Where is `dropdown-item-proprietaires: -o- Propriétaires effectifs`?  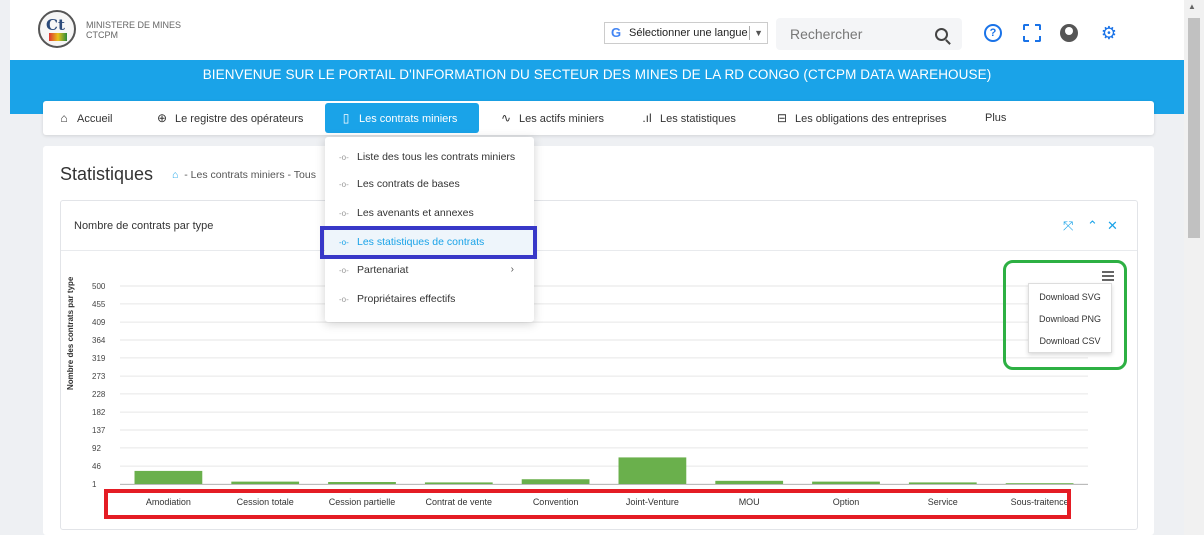
dropdown-item-proprietaires: -o- Propriétaires effectifs is located at coordinates (429, 299).